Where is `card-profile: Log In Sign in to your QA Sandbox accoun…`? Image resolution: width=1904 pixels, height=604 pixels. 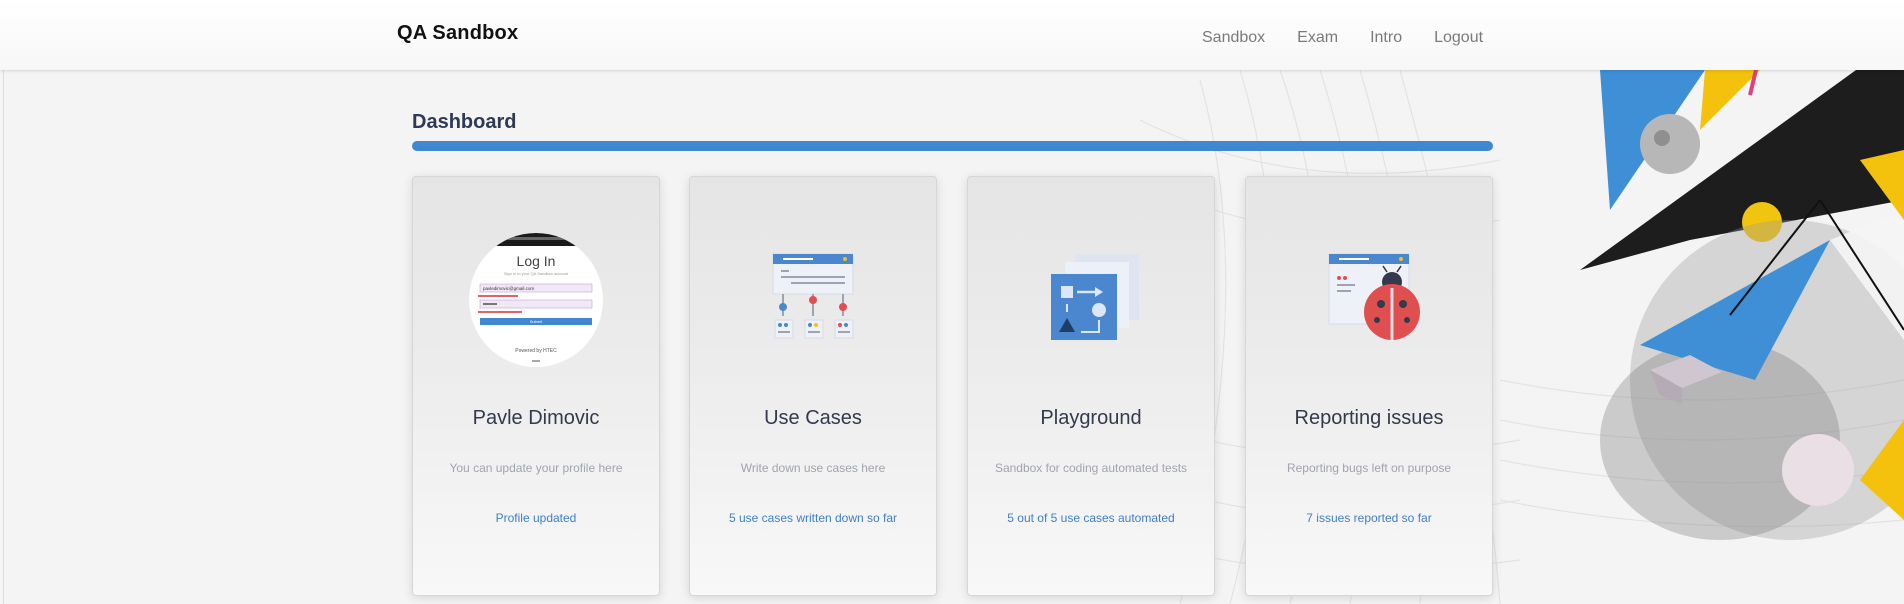
card-profile: Log In Sign in to your QA Sandbox accoun… is located at coordinates (536, 386).